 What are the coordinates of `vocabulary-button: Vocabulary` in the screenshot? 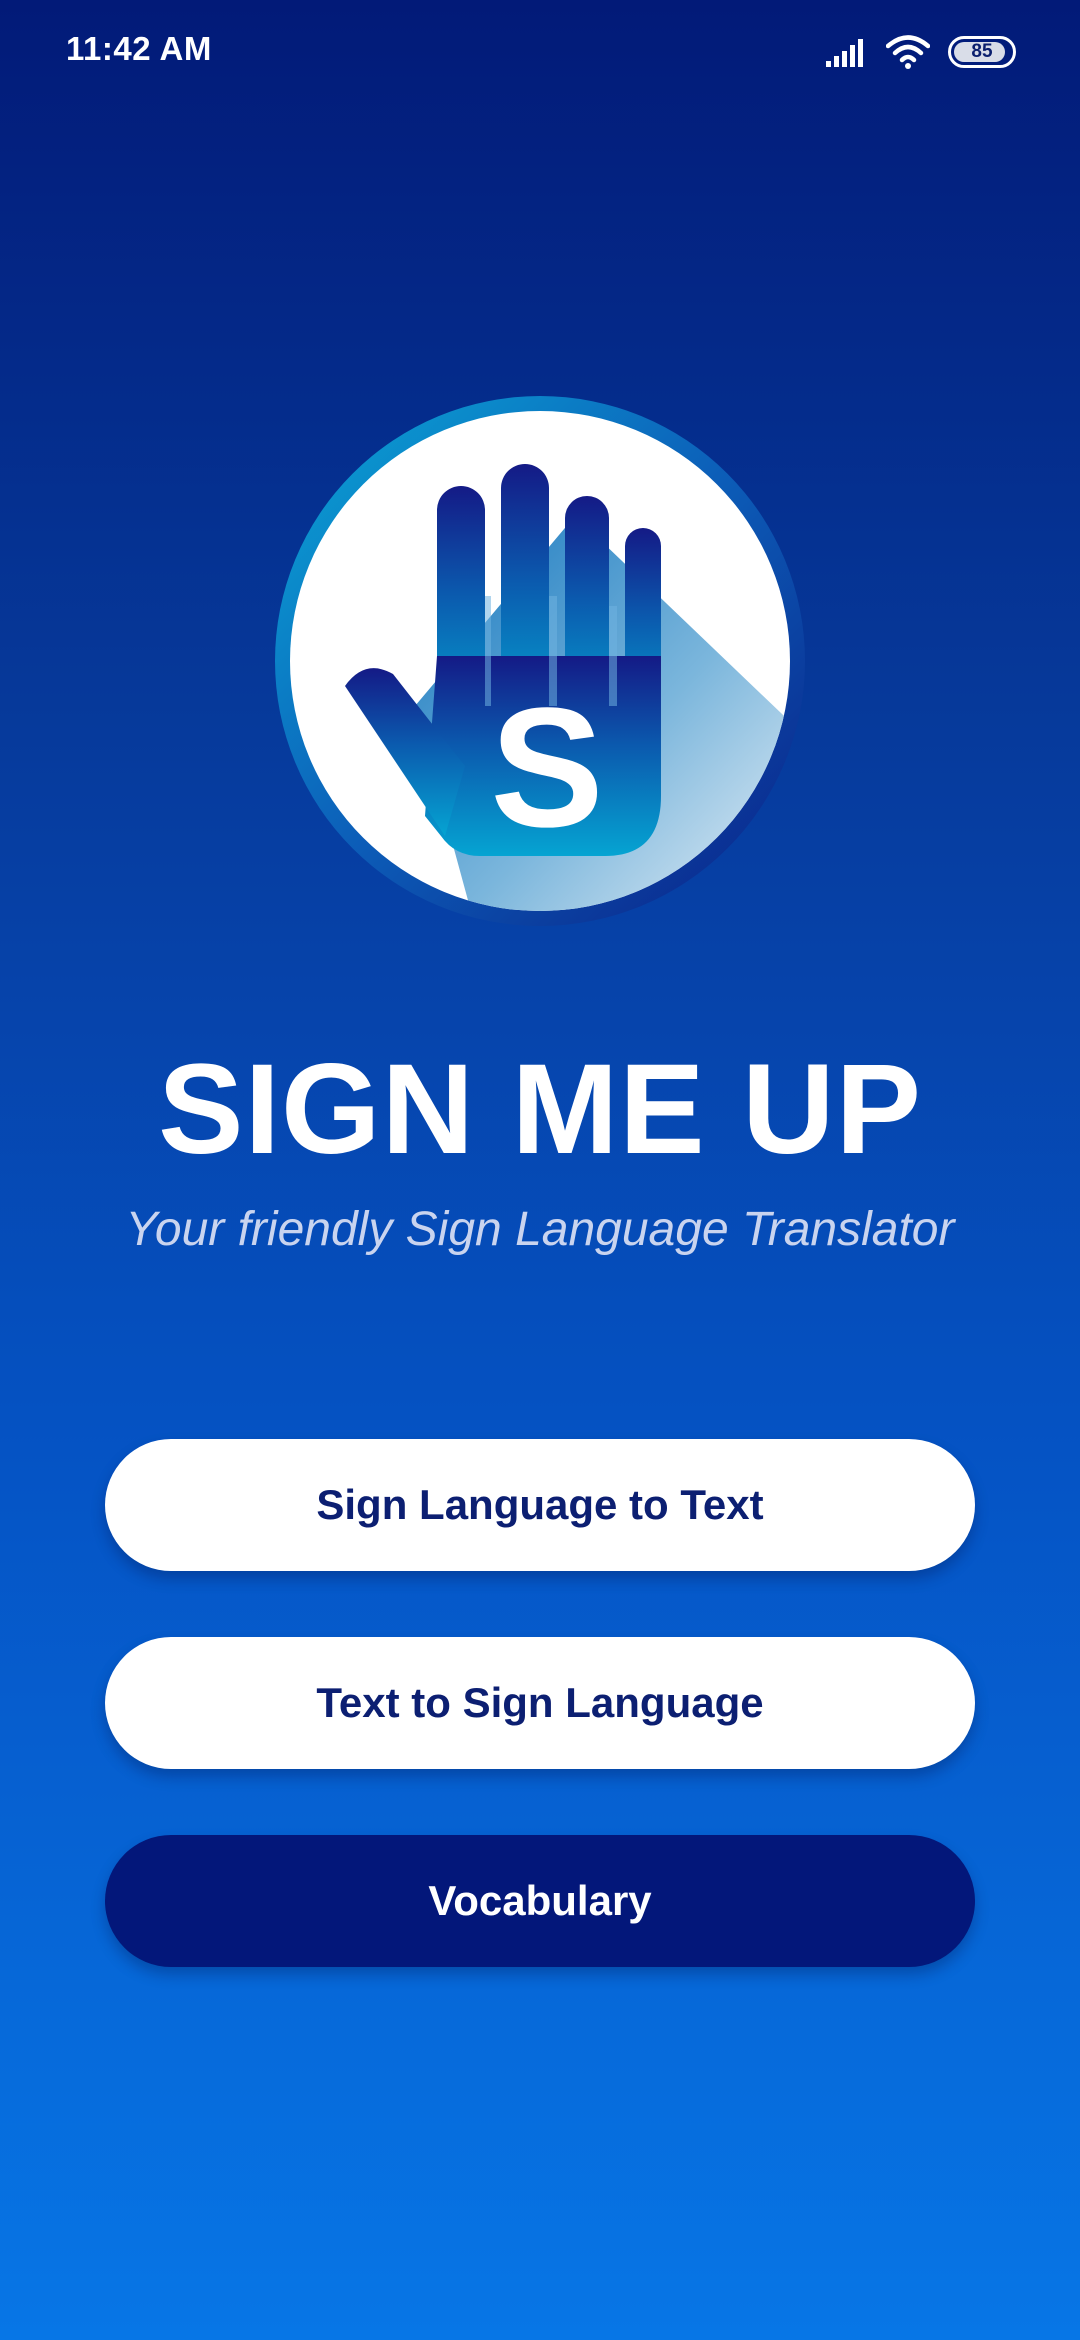 It's located at (540, 1901).